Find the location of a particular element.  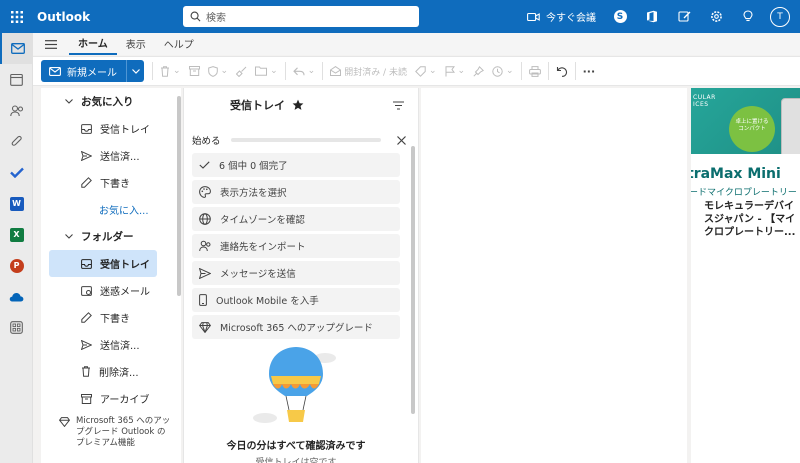

rail-word: W is located at coordinates (16, 203).